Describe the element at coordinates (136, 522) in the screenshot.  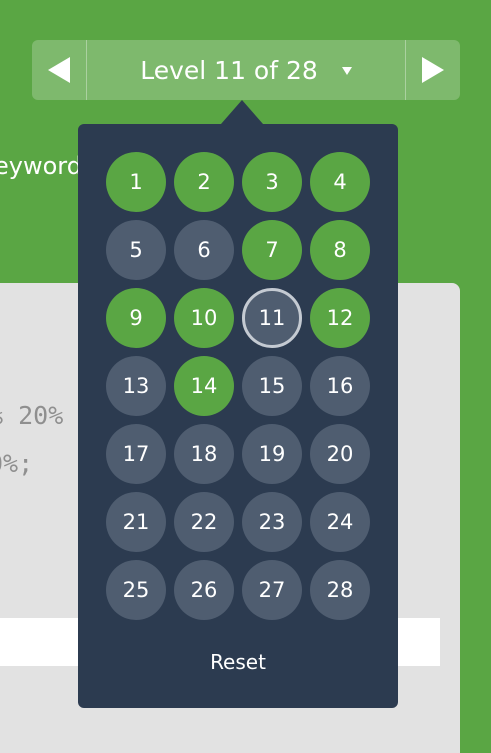
I see `level-button-21: 21` at that location.